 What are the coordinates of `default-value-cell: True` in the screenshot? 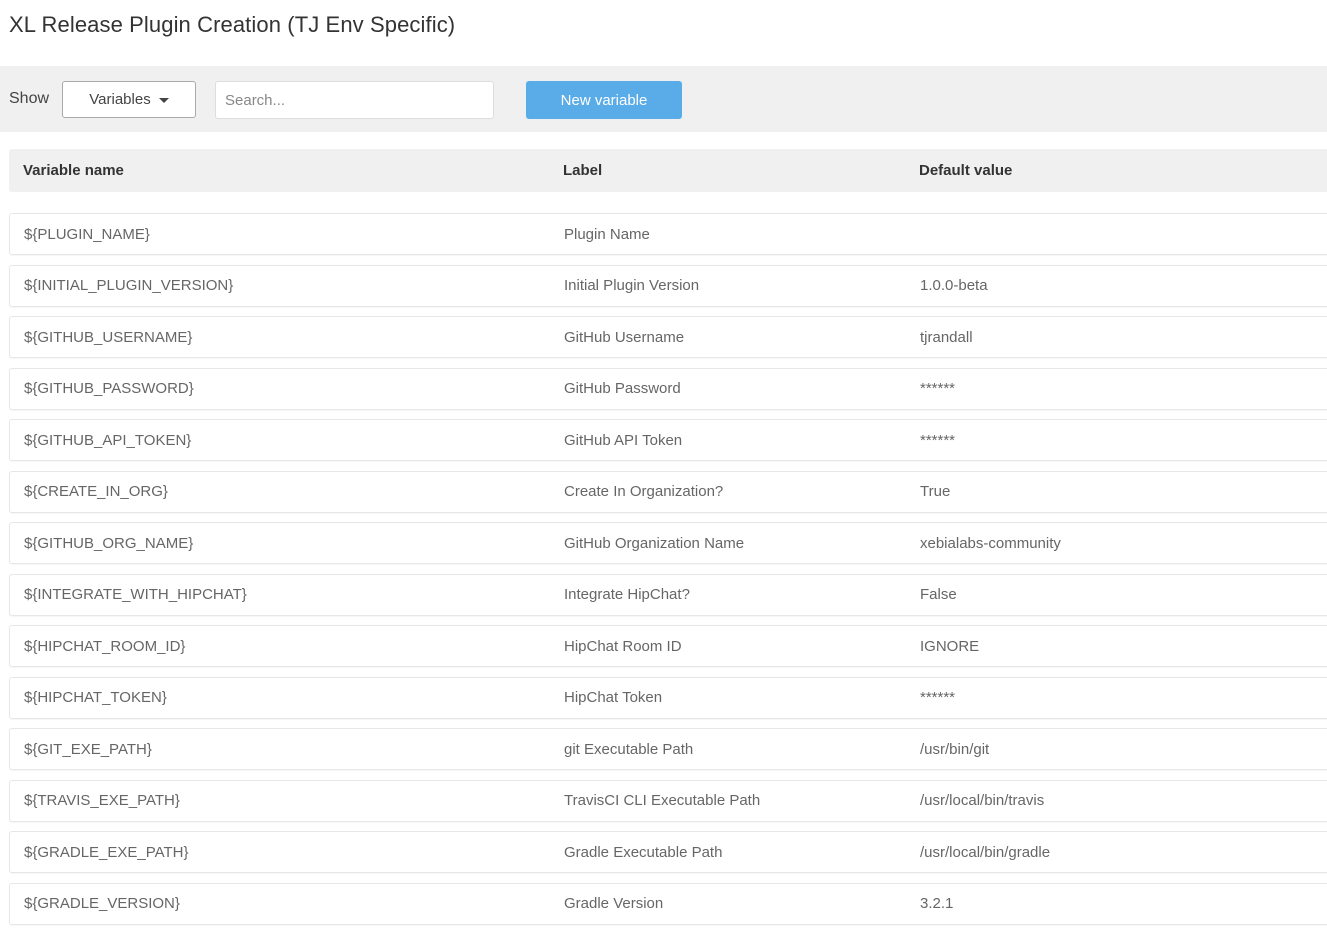 It's located at (935, 491).